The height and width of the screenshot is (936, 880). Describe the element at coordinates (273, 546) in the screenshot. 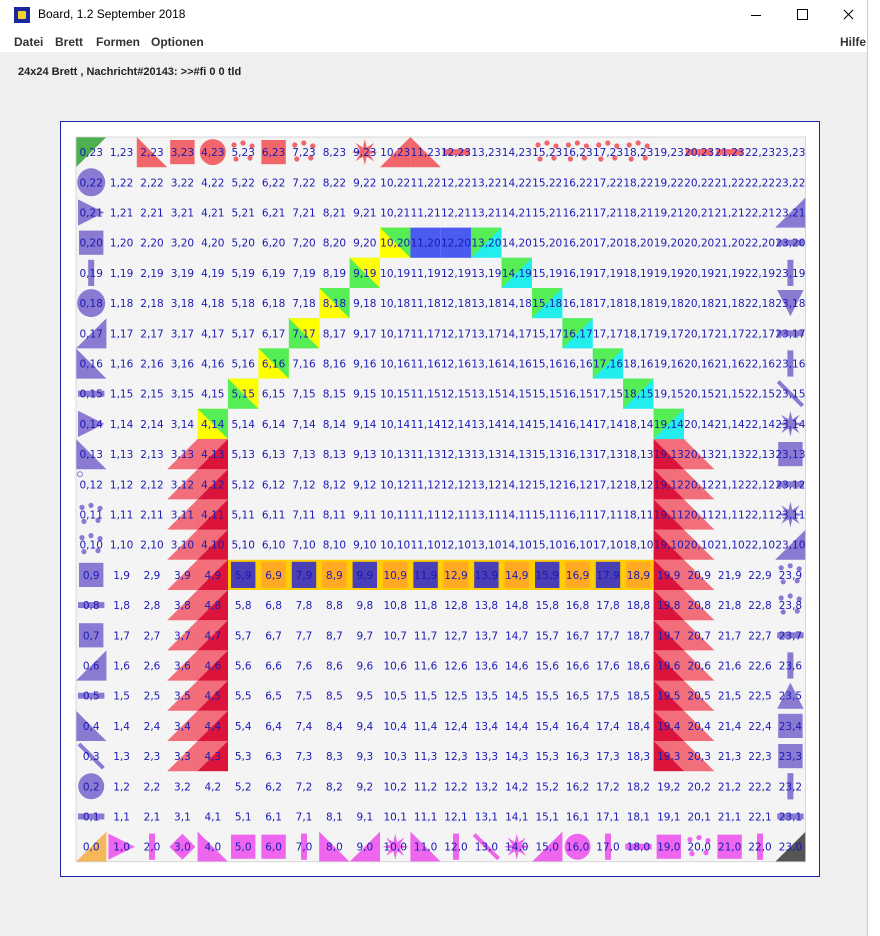

I see `cell-coordinate-label: 6,10` at that location.